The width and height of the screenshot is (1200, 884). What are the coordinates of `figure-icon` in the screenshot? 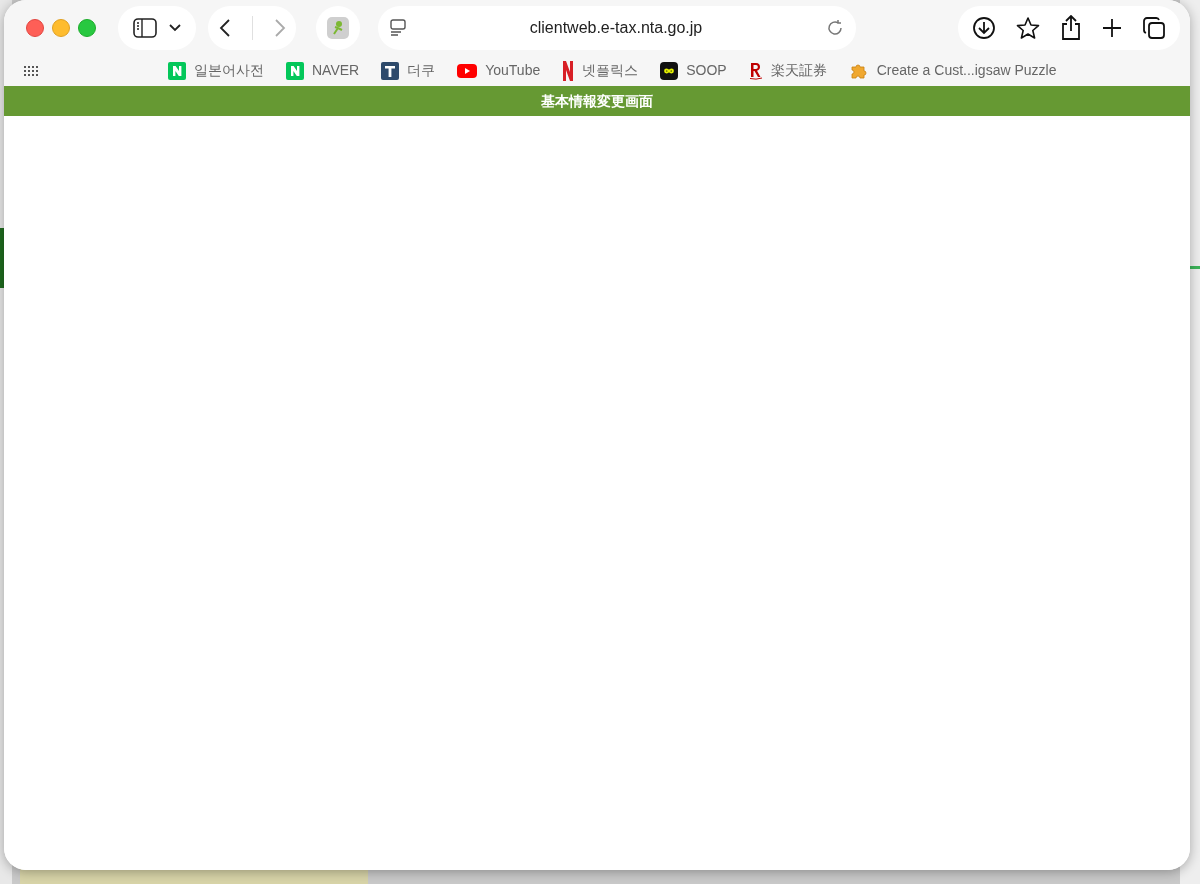 It's located at (338, 27).